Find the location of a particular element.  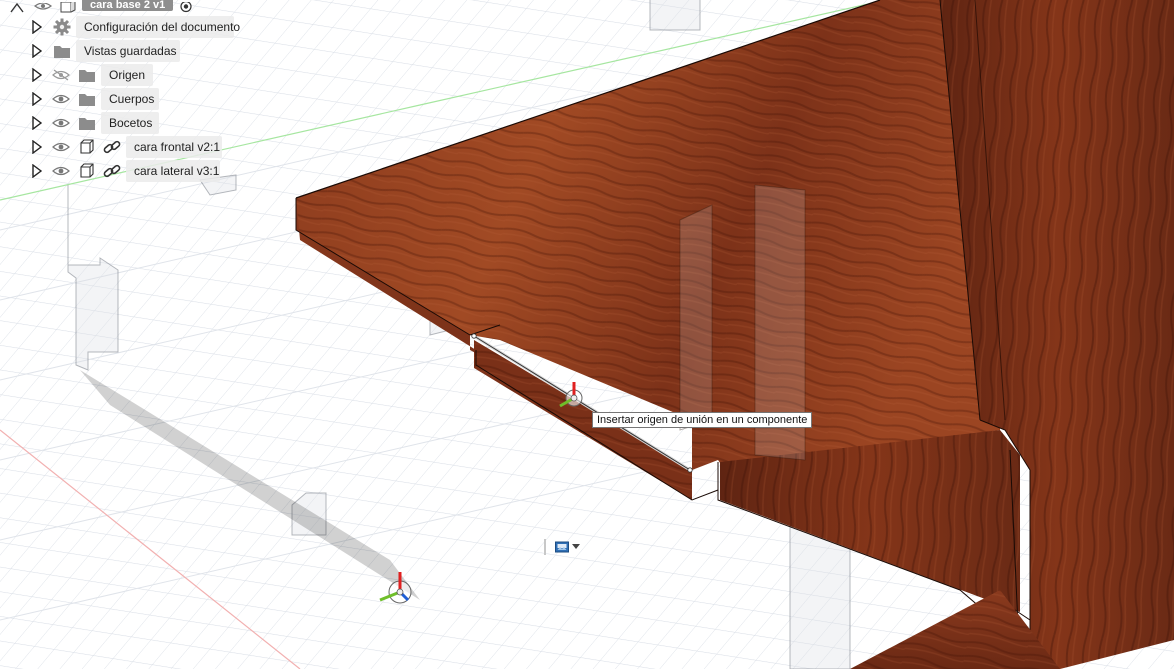

browser-item-label: Origen is located at coordinates (127, 75).